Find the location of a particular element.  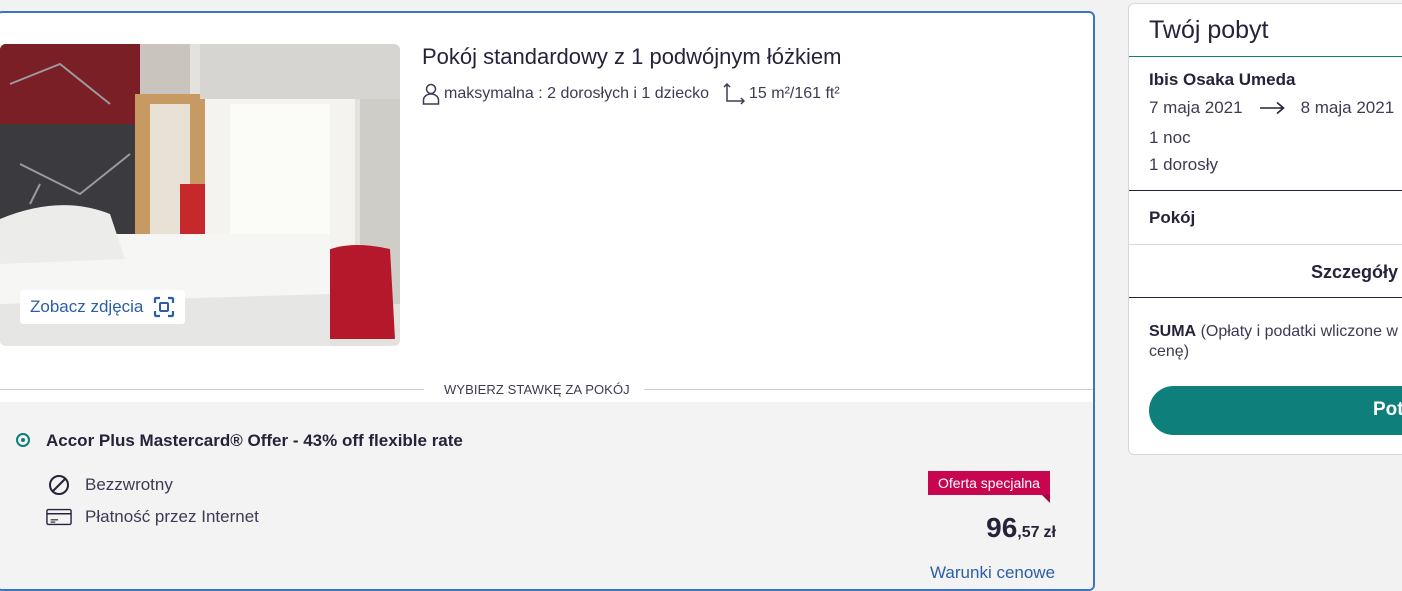

stay-nights: 1 noc is located at coordinates (1170, 137).